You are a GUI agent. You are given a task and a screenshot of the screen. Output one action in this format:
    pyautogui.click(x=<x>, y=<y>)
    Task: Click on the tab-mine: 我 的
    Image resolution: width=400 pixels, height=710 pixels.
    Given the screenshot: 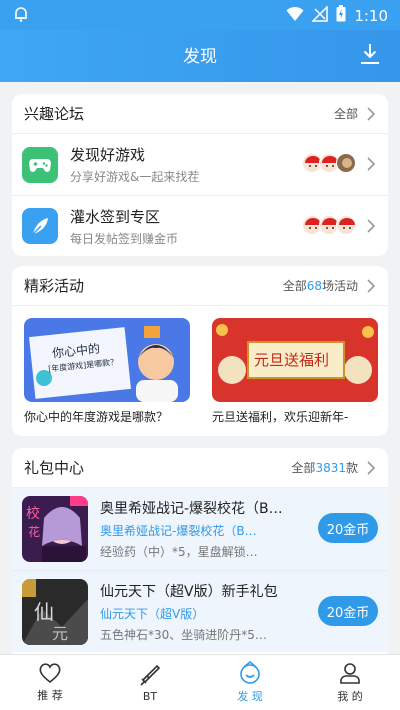 What is the action you would take?
    pyautogui.click(x=350, y=682)
    